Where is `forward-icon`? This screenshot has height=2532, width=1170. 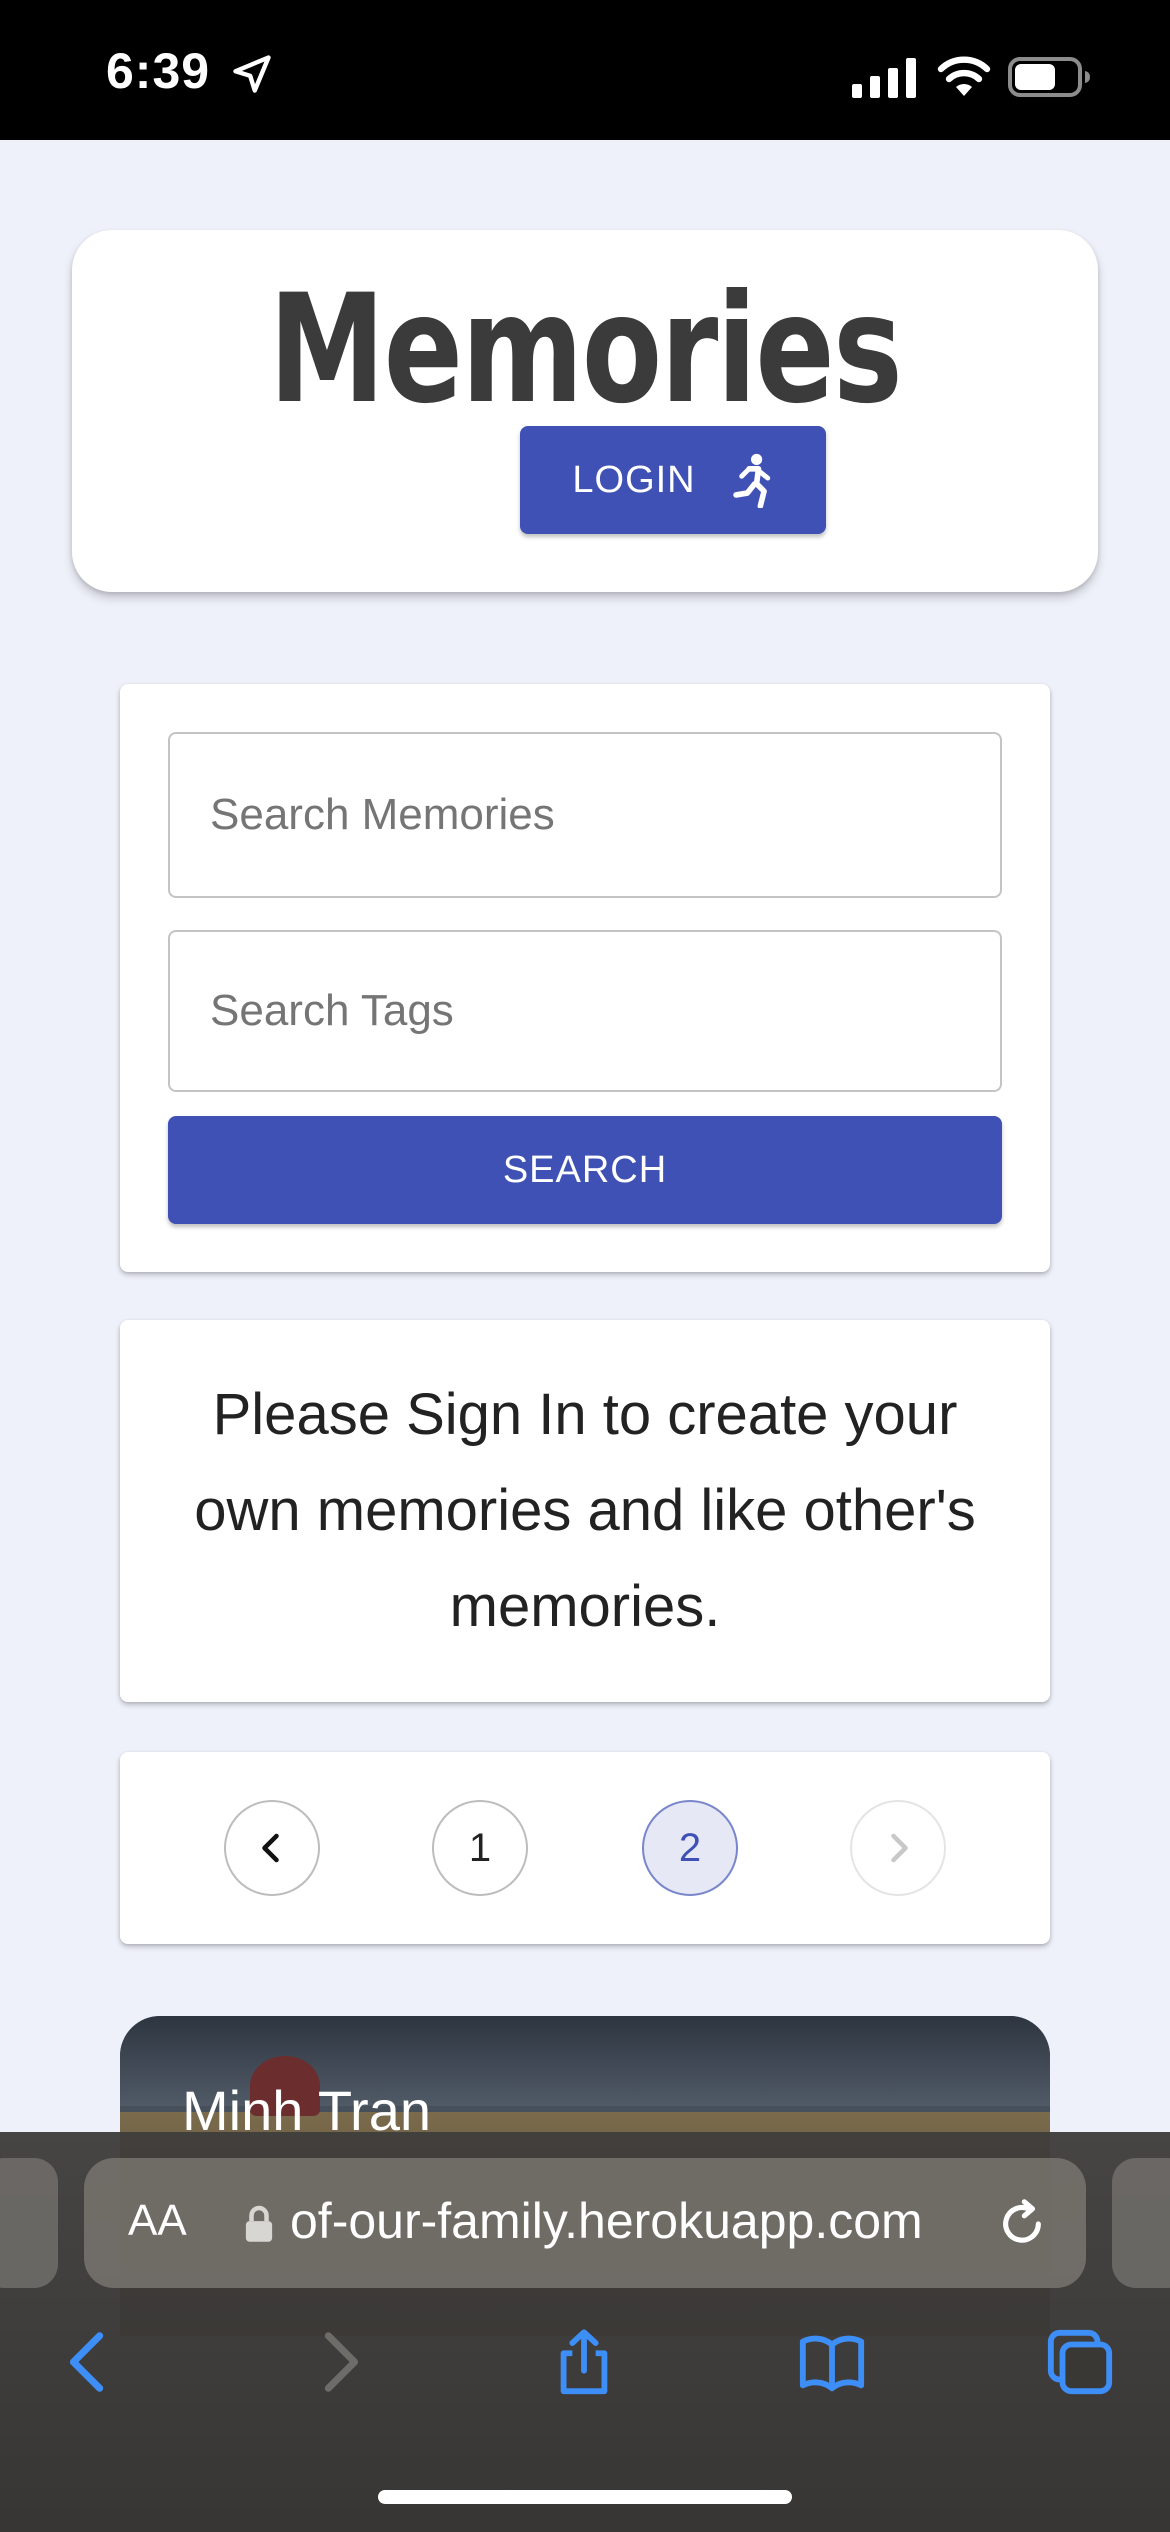 forward-icon is located at coordinates (341, 2362).